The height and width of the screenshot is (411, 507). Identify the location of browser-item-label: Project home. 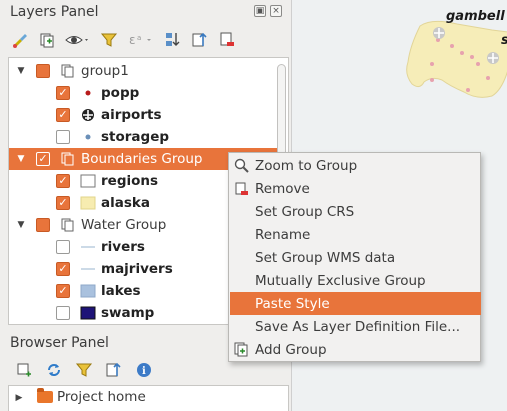
(101, 397).